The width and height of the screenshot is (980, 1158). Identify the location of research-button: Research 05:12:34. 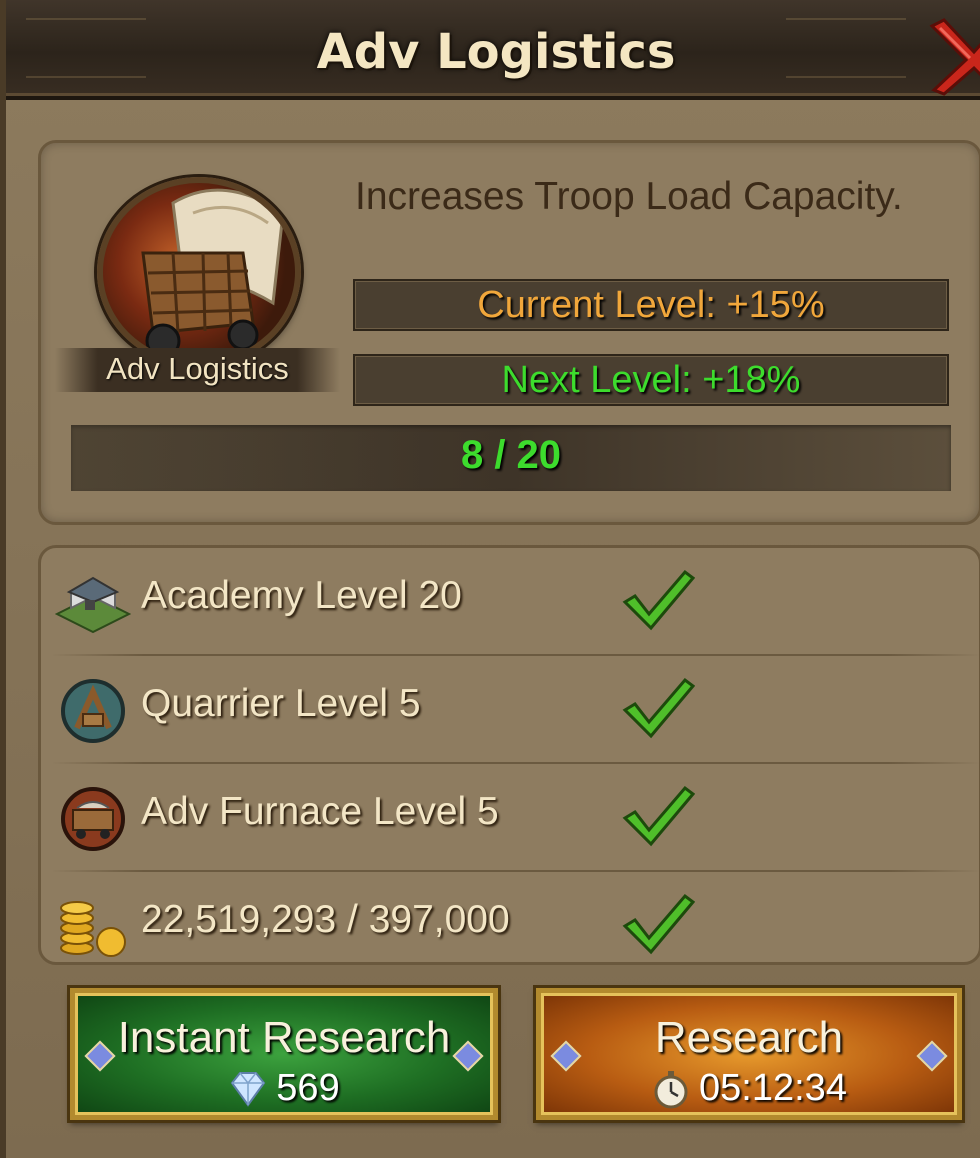
(749, 1054).